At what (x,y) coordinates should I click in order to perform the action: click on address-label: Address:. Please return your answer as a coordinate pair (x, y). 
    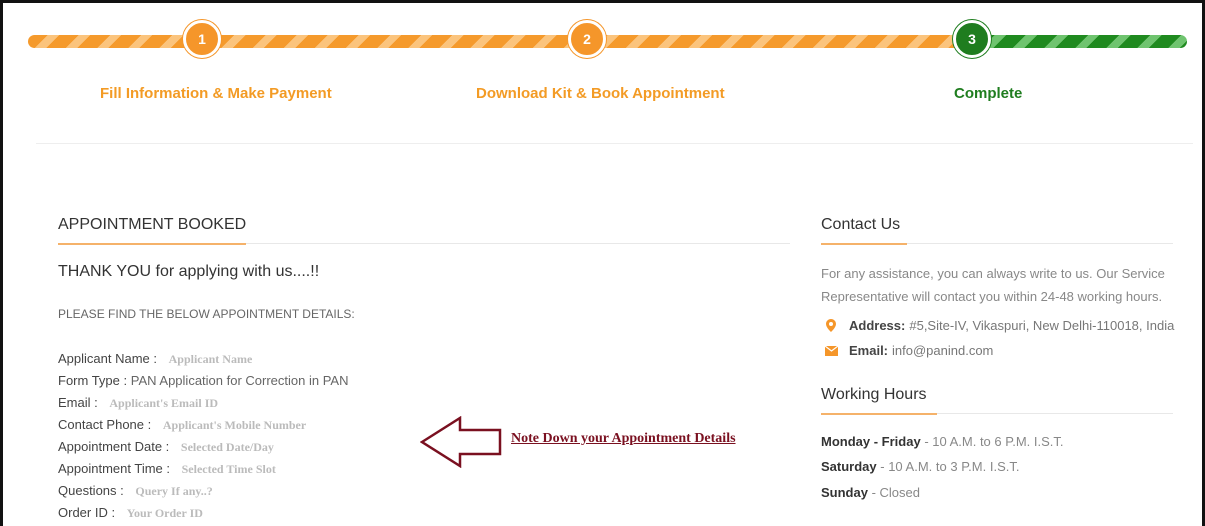
    Looking at the image, I should click on (877, 325).